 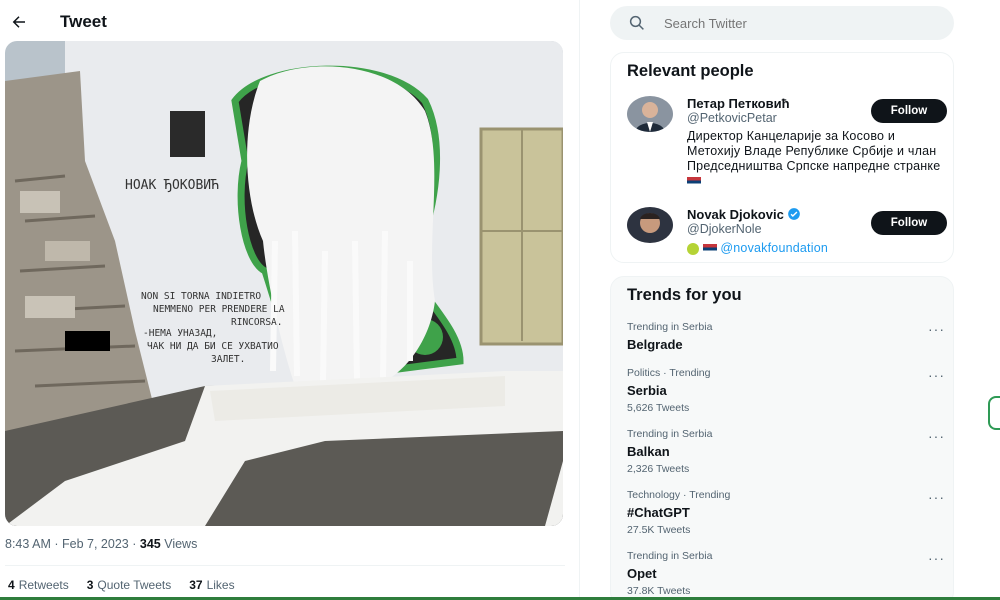 What do you see at coordinates (738, 103) in the screenshot?
I see `person-name: Петар Петковић` at bounding box center [738, 103].